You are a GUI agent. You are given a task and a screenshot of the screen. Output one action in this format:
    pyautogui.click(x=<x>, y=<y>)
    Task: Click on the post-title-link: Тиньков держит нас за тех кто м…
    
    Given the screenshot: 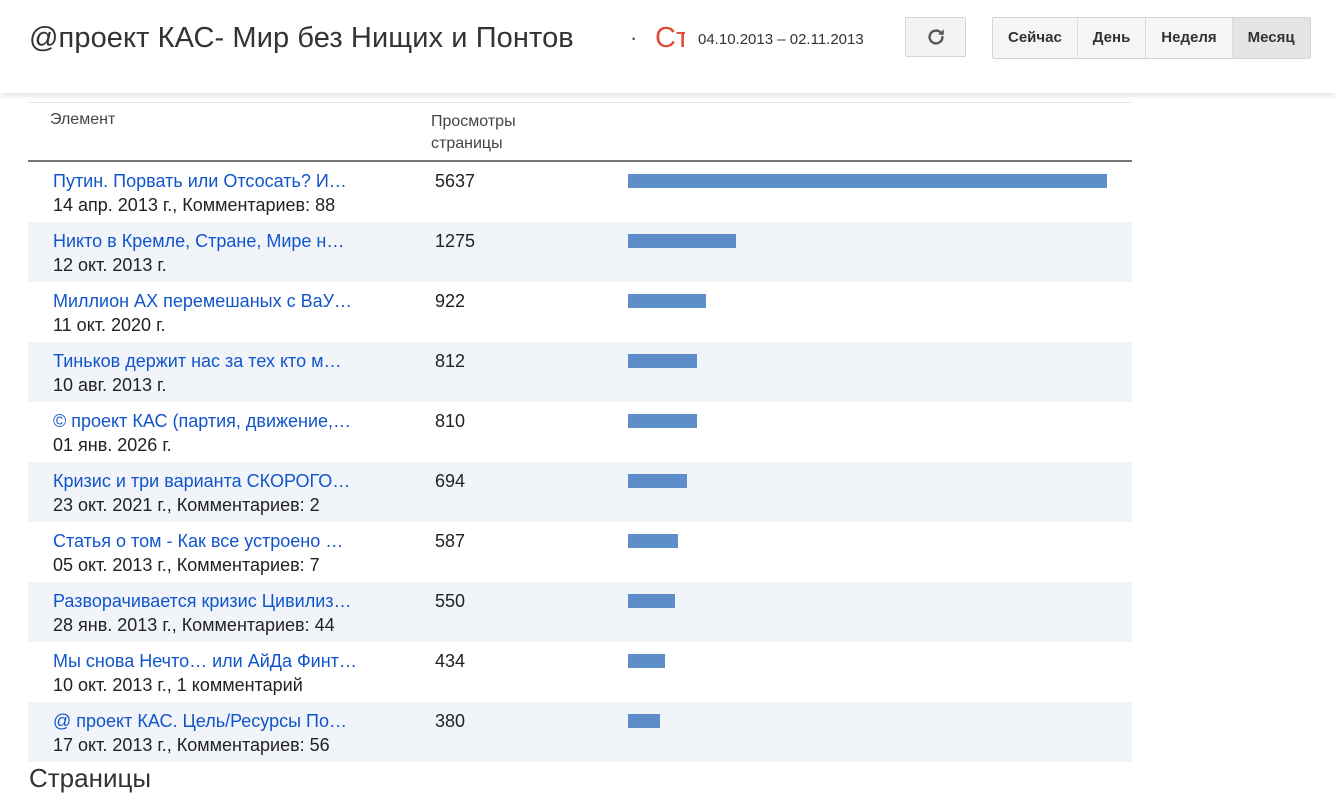 What is the action you would take?
    pyautogui.click(x=197, y=361)
    